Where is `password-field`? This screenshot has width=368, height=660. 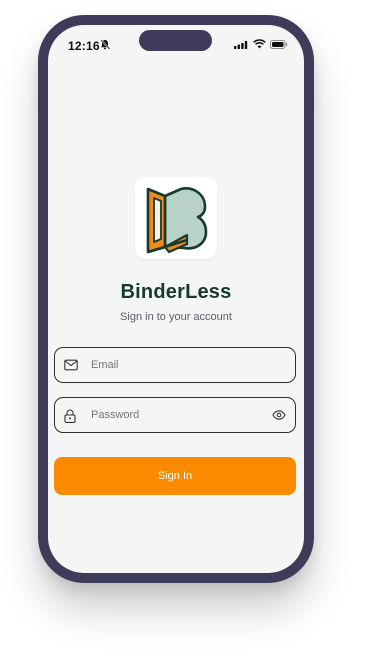
password-field is located at coordinates (175, 415).